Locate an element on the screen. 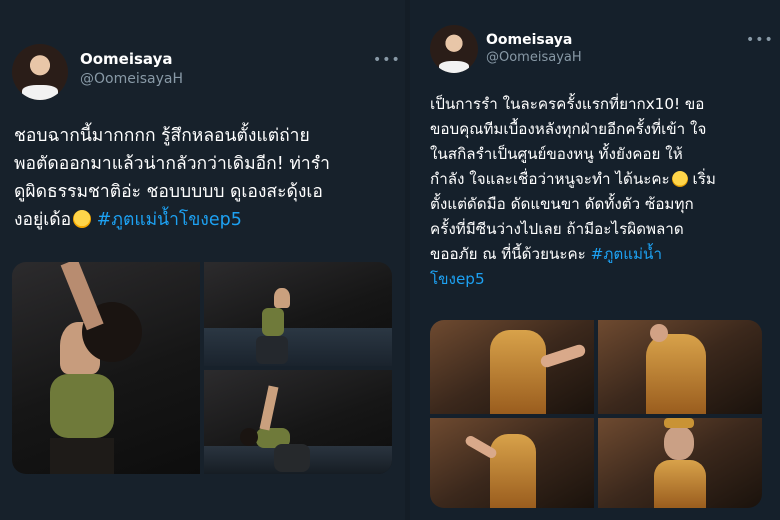 The width and height of the screenshot is (780, 520). tweet-text-line: ในสกิลรำเป็นศูนย์ของหนู ทั้งยังคอย ให้ is located at coordinates (556, 154).